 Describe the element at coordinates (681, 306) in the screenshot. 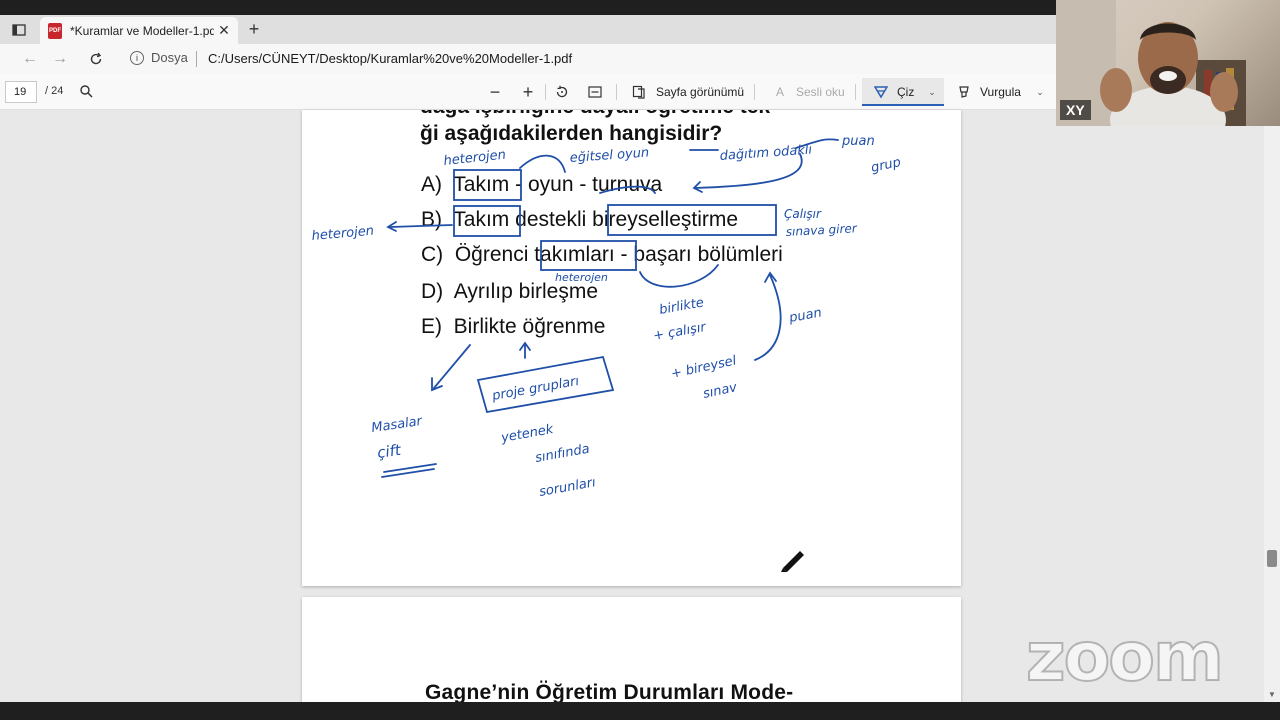

I see `ink-note: birlikte` at that location.